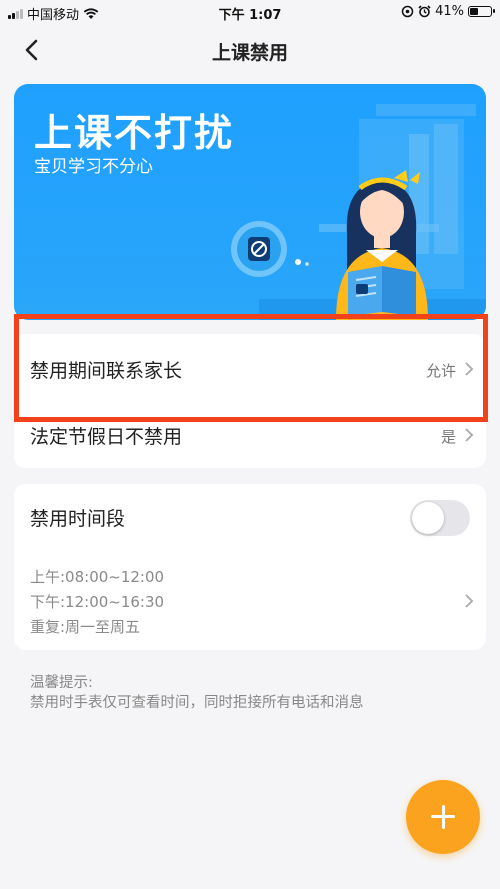 This screenshot has height=889, width=500. What do you see at coordinates (61, 683) in the screenshot?
I see `tips-title: 温馨提示:` at bounding box center [61, 683].